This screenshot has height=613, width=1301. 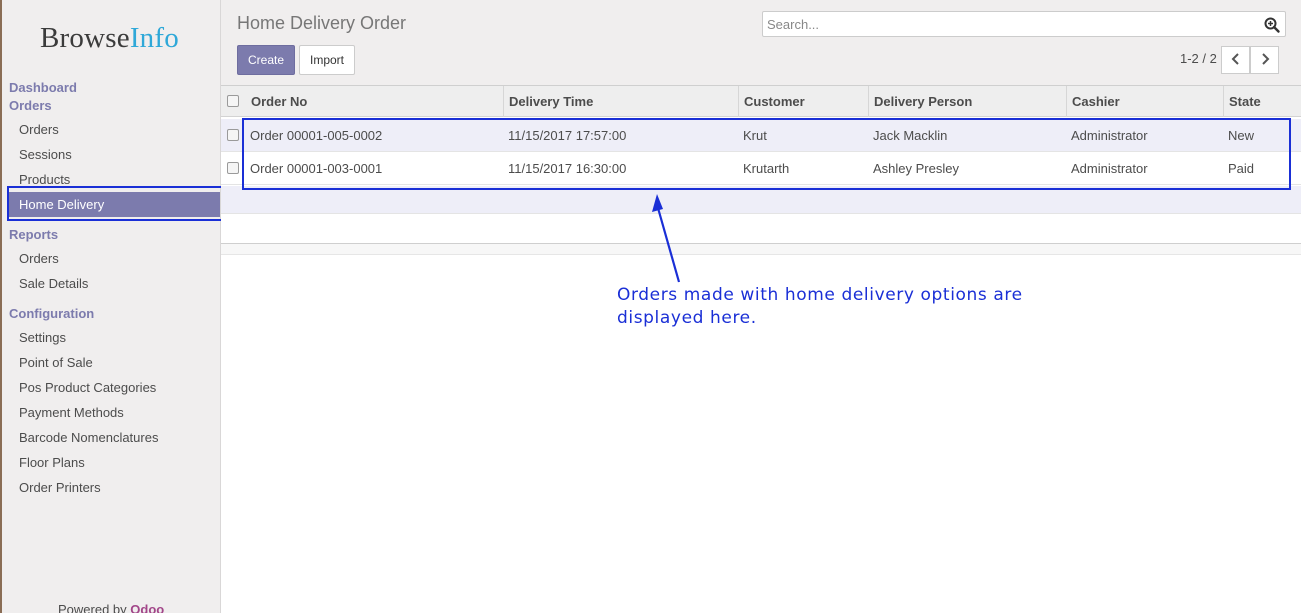 What do you see at coordinates (266, 60) in the screenshot?
I see `create-button: Create` at bounding box center [266, 60].